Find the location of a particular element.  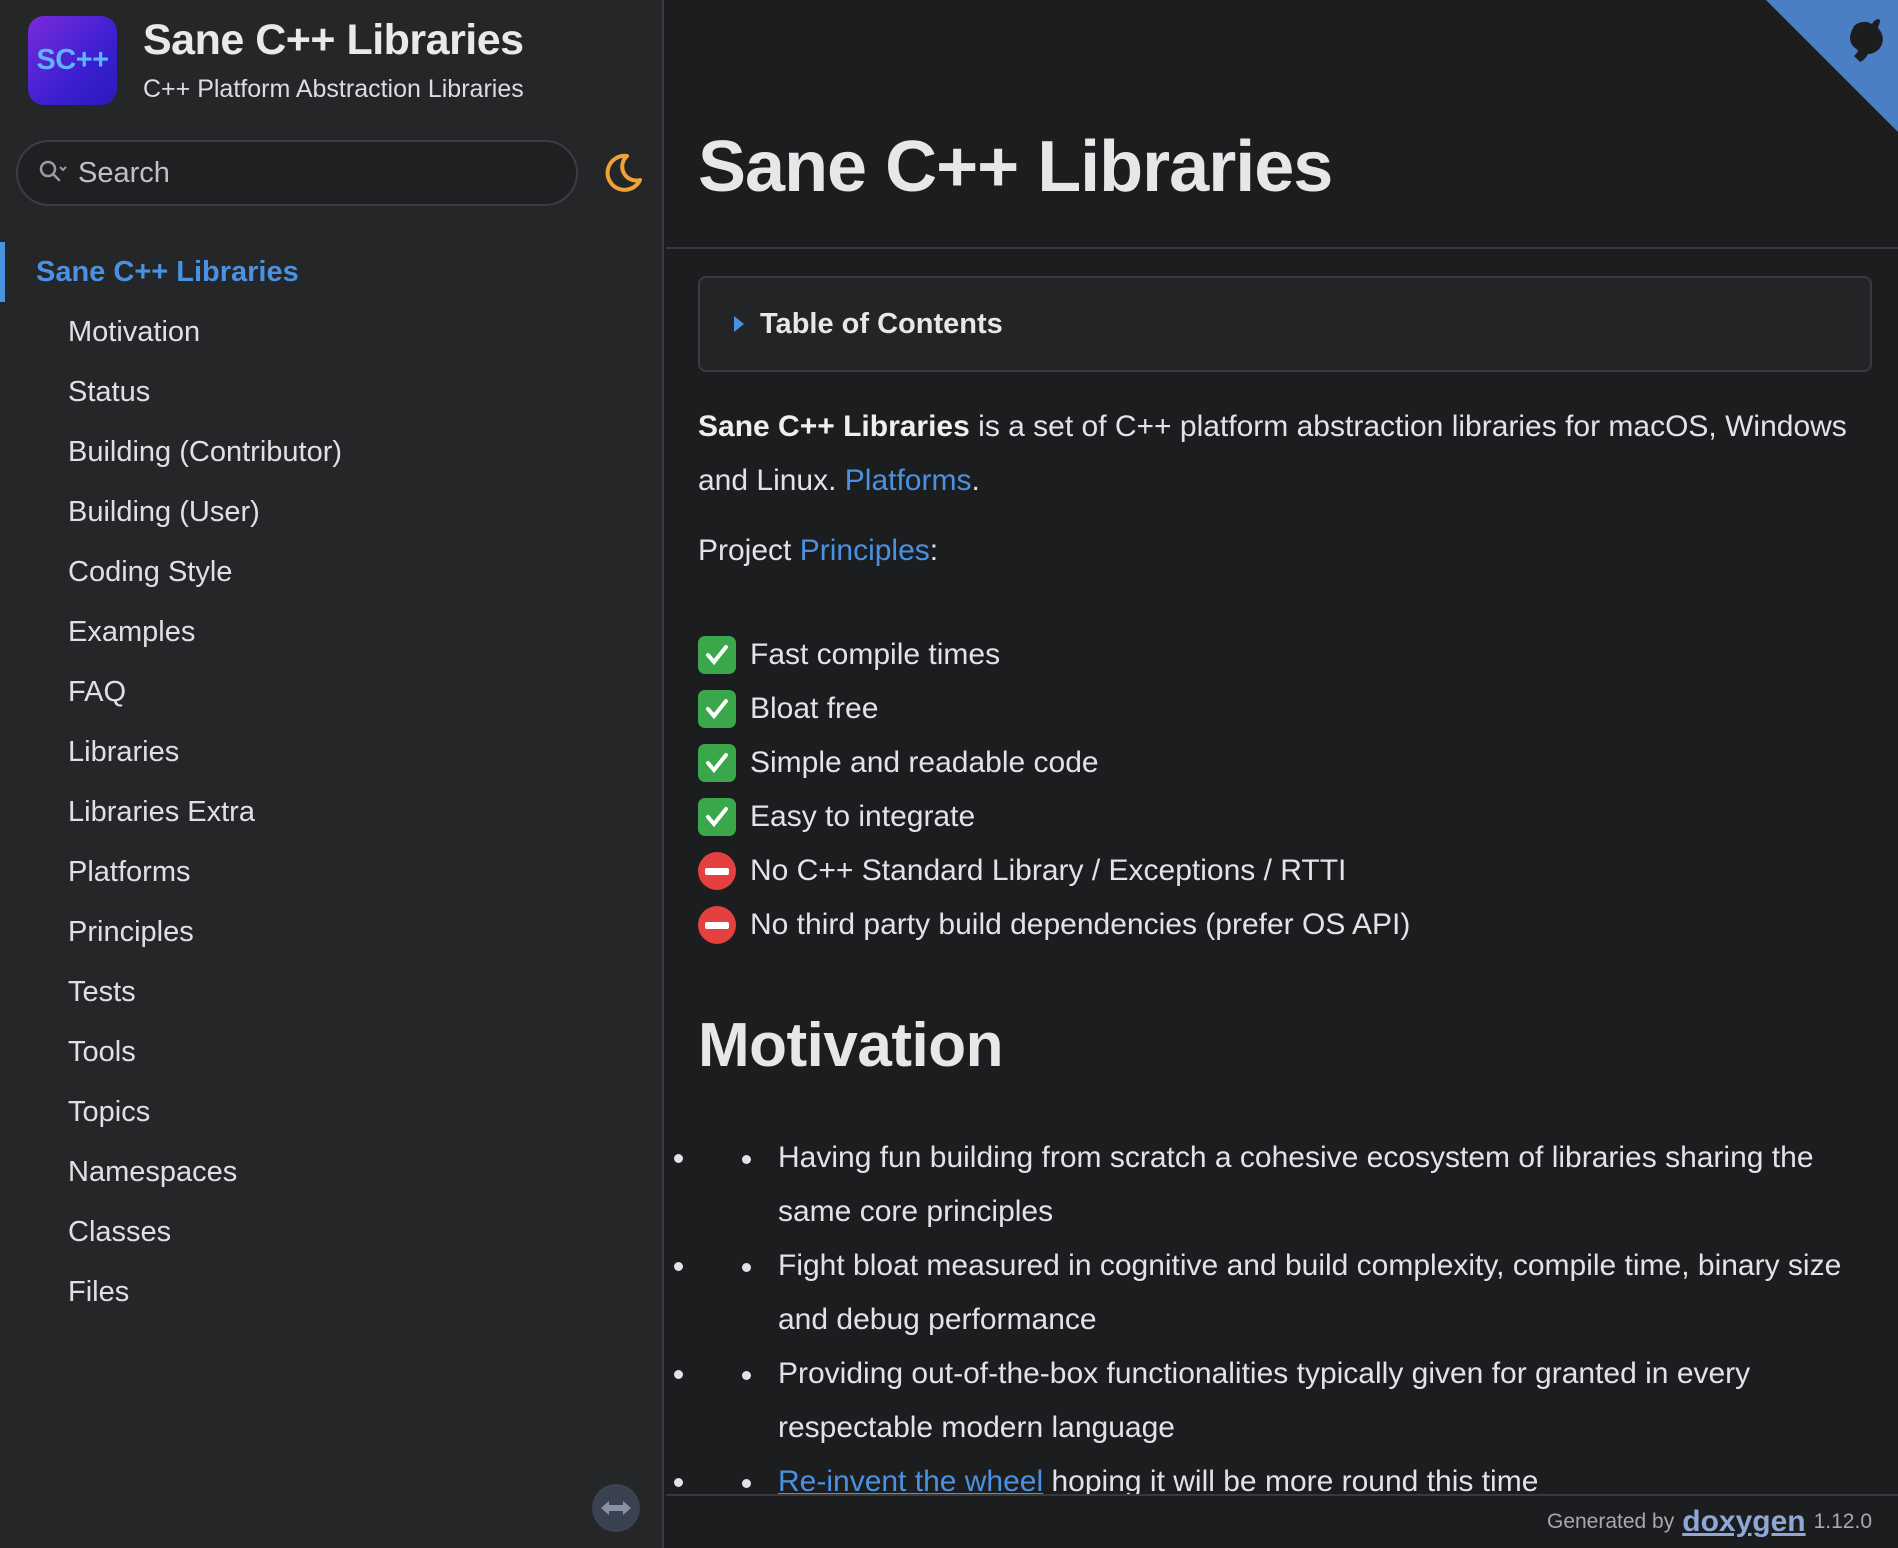

principle-text: Bloat free is located at coordinates (814, 708).